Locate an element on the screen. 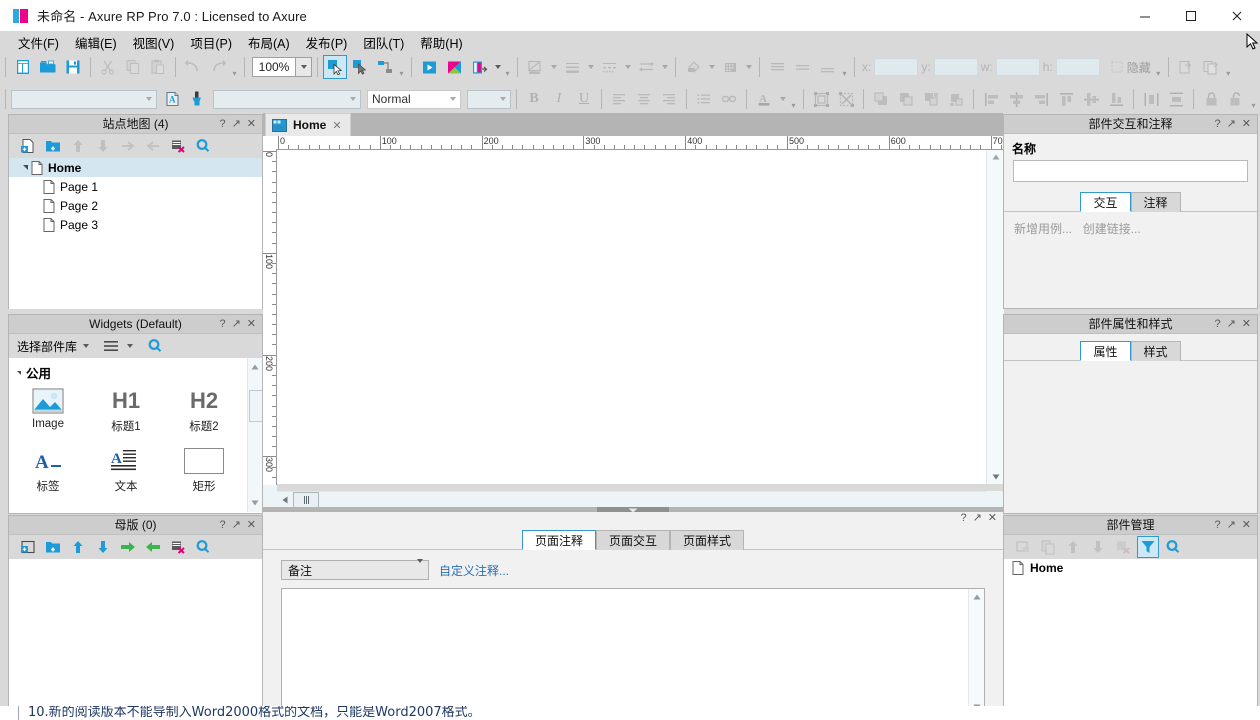 This screenshot has height=720, width=1260. x-input is located at coordinates (896, 67).